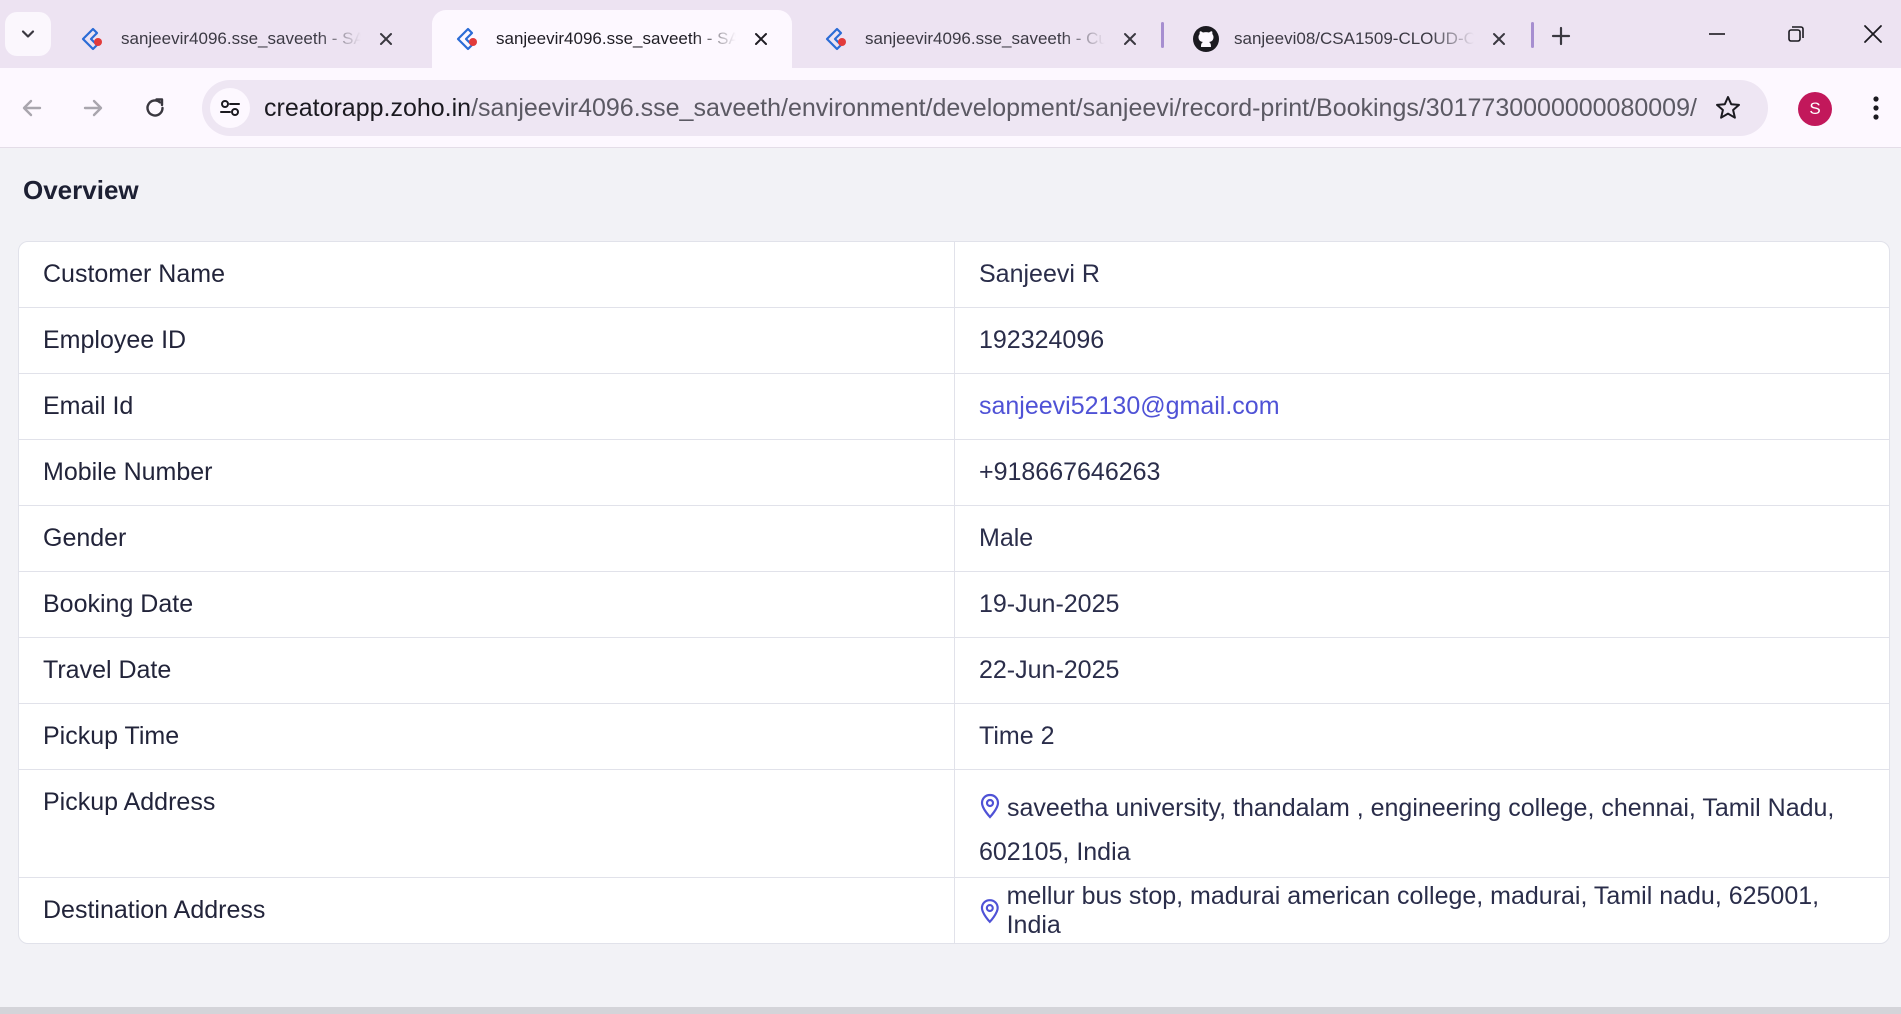  What do you see at coordinates (1017, 736) in the screenshot?
I see `field-value: Time 2` at bounding box center [1017, 736].